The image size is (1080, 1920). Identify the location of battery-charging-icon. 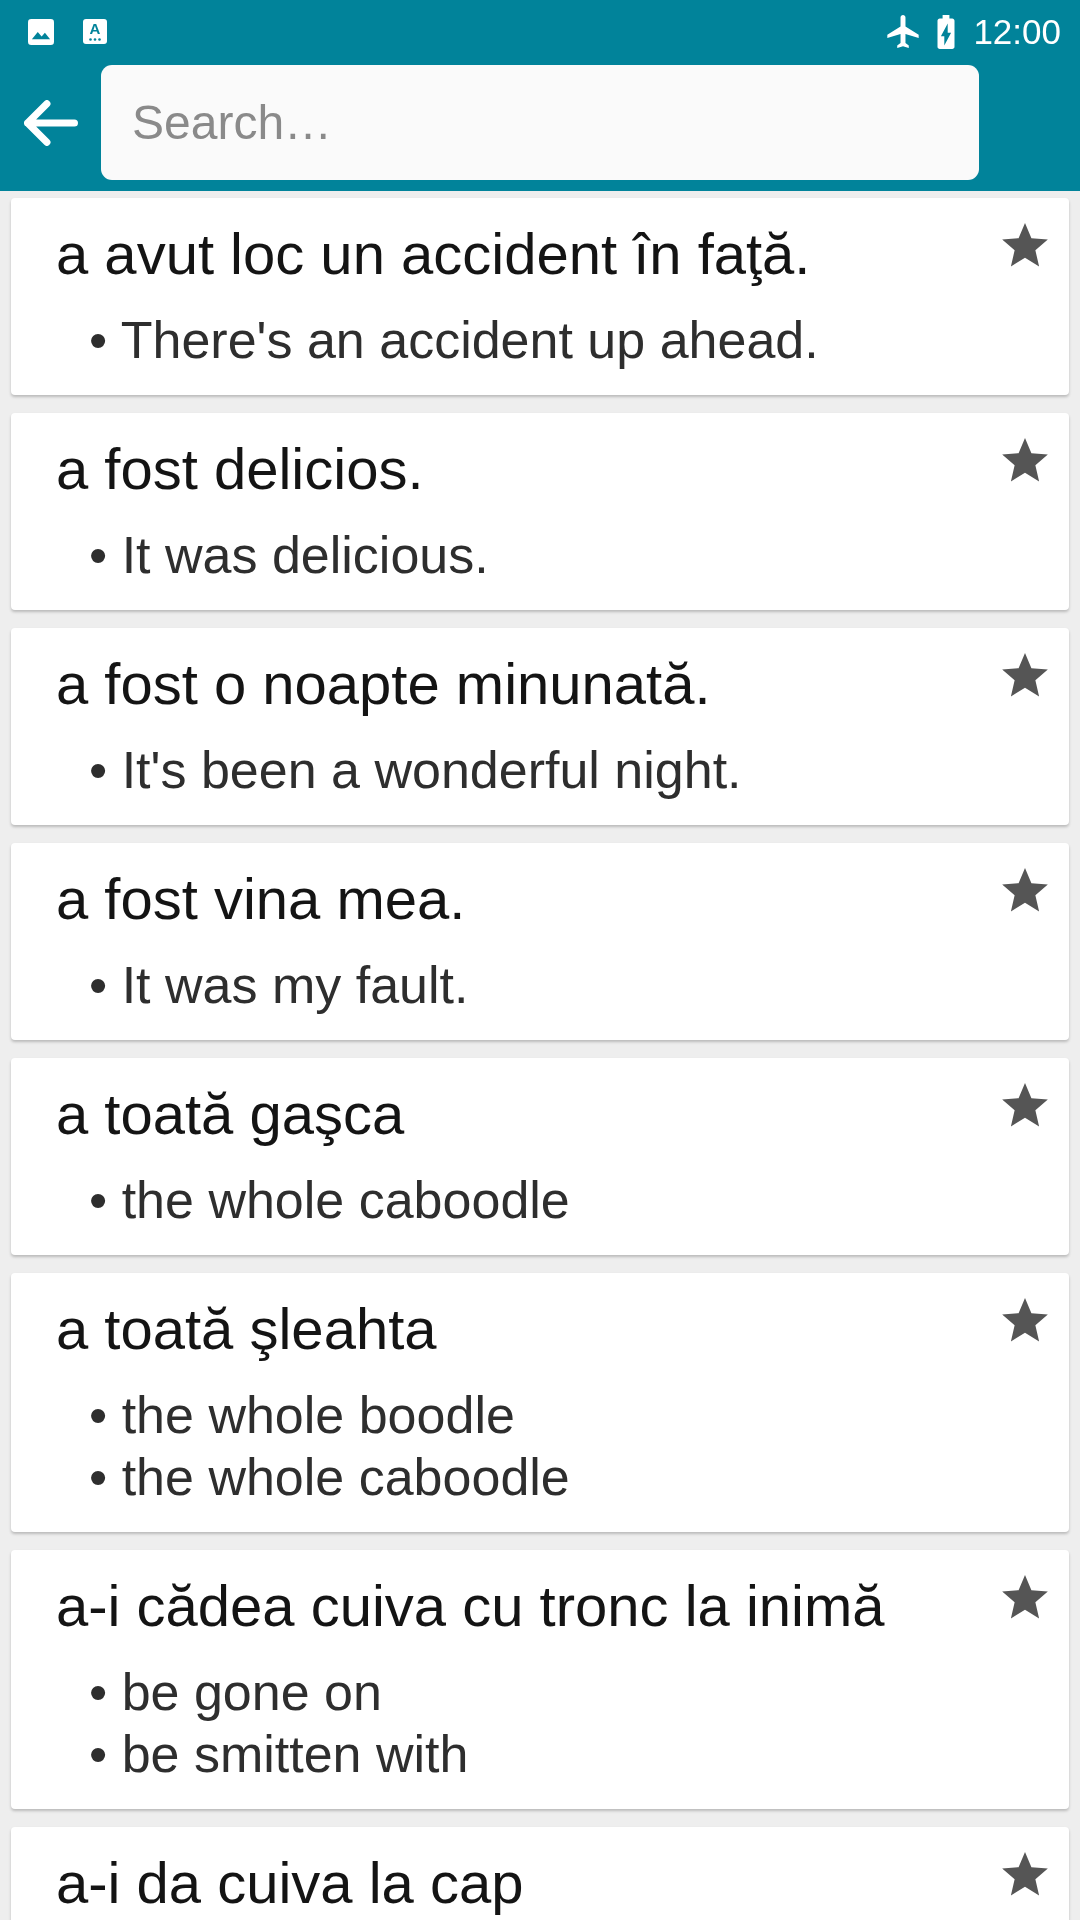
(946, 31).